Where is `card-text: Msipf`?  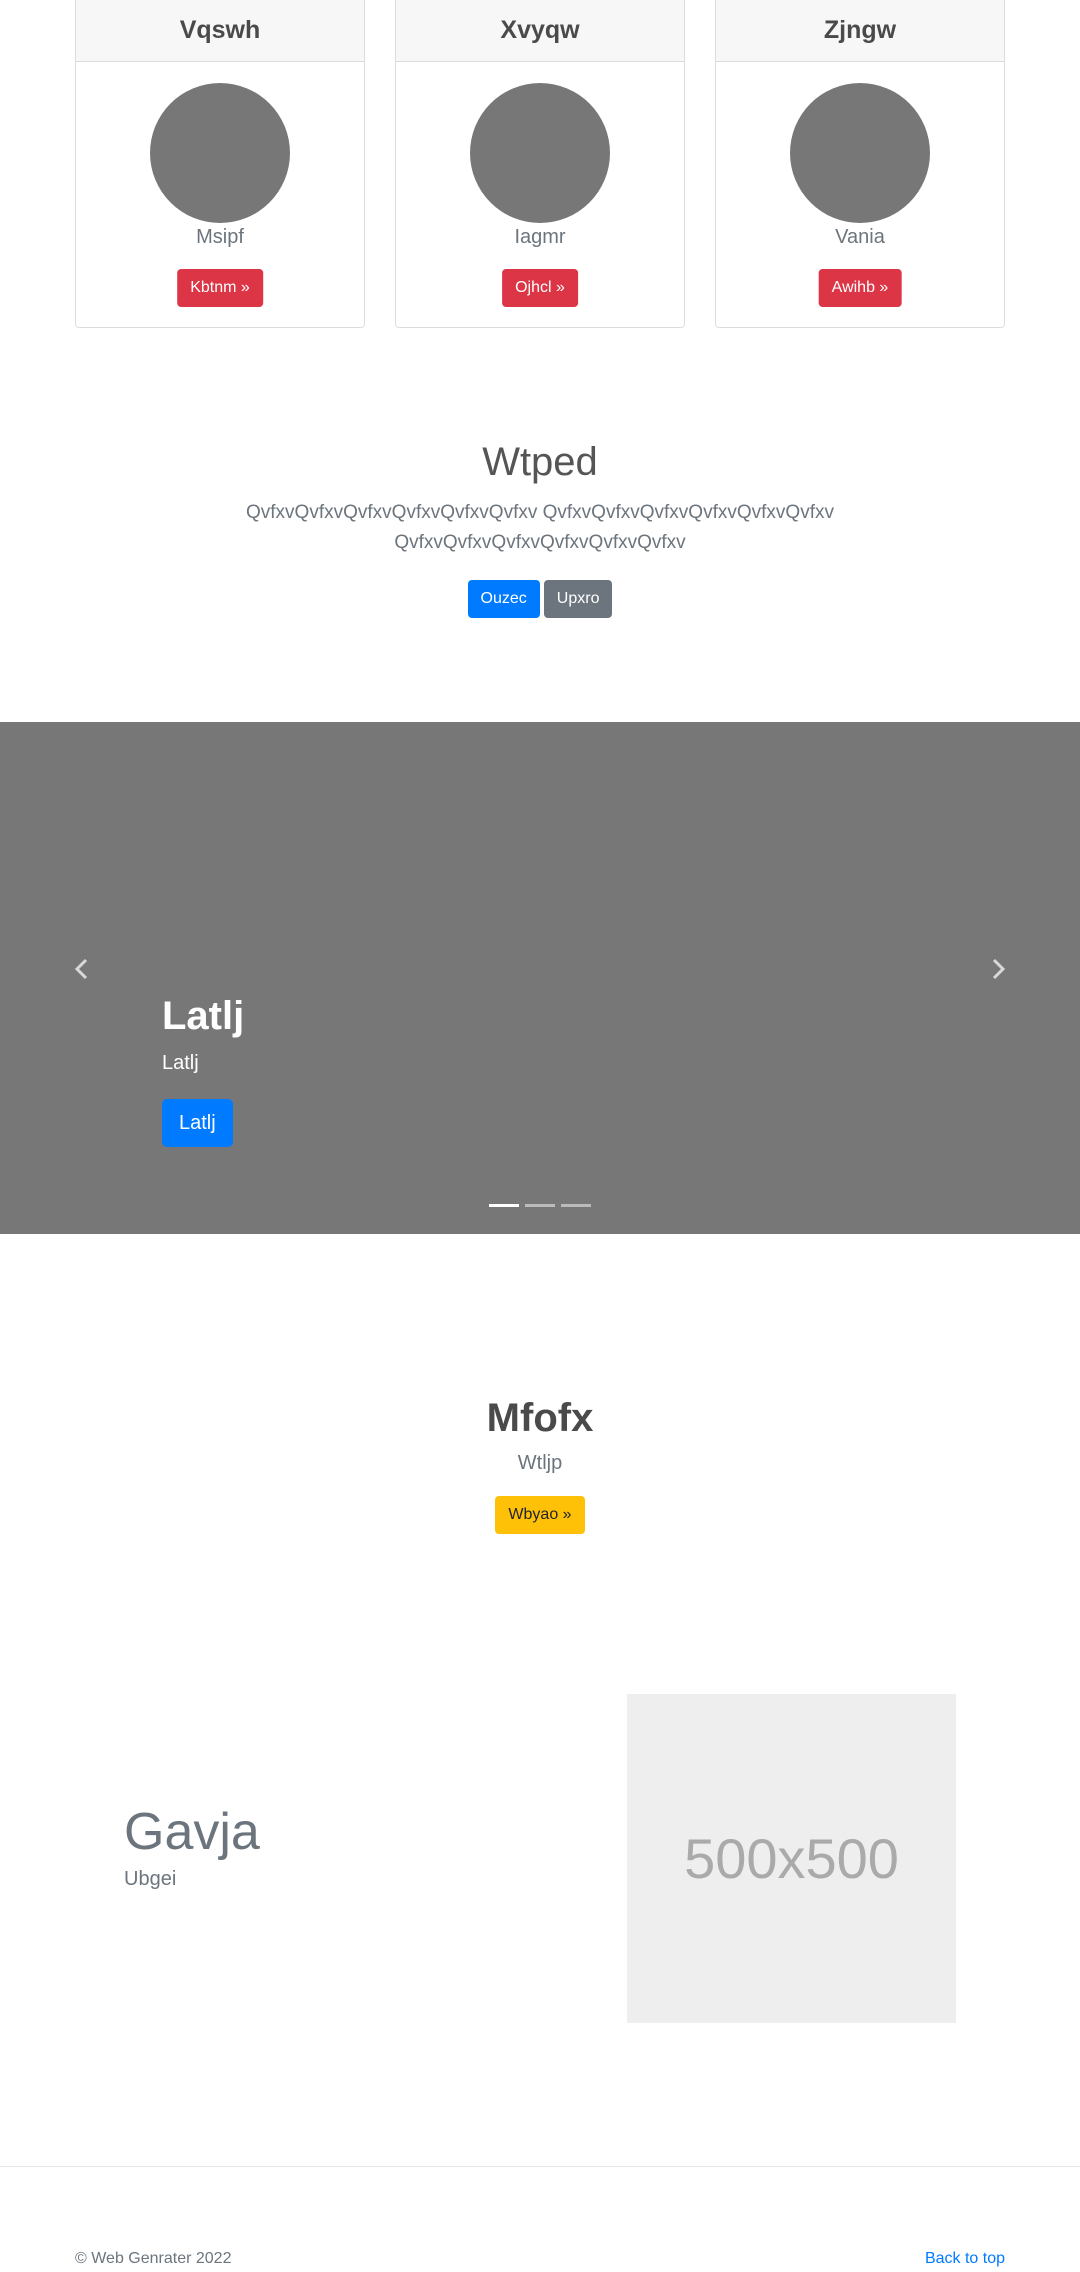 card-text: Msipf is located at coordinates (220, 237).